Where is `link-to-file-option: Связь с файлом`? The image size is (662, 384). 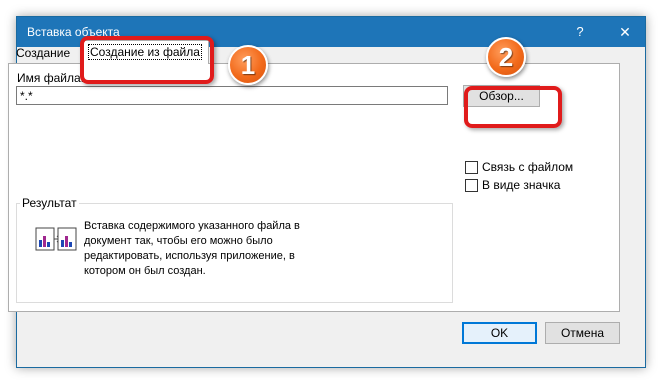
link-to-file-option: Связь с файлом is located at coordinates (519, 167).